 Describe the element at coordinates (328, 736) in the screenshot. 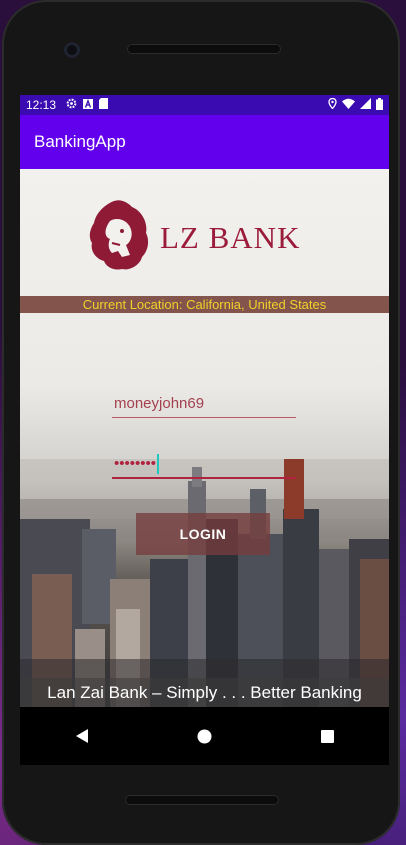

I see `recents-icon` at that location.